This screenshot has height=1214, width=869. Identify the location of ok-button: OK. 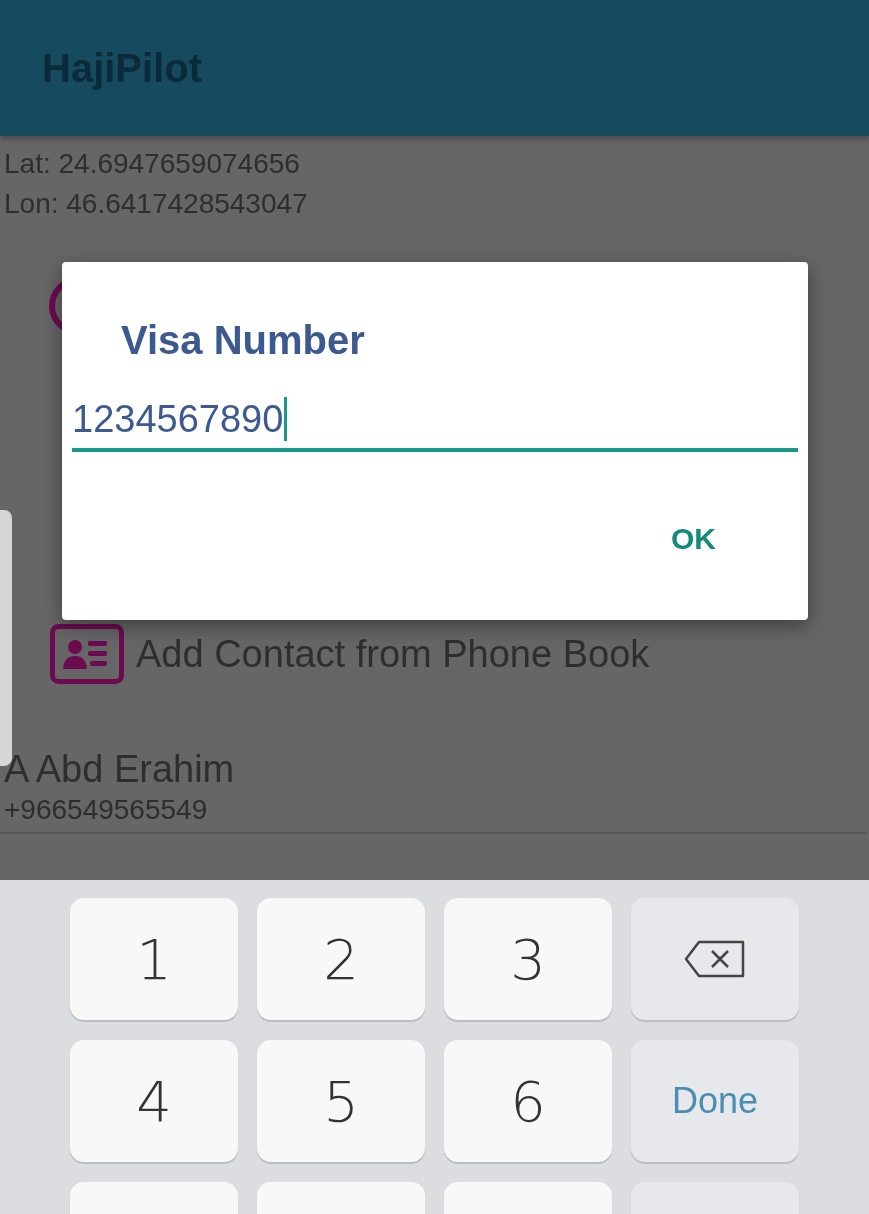
(693, 539).